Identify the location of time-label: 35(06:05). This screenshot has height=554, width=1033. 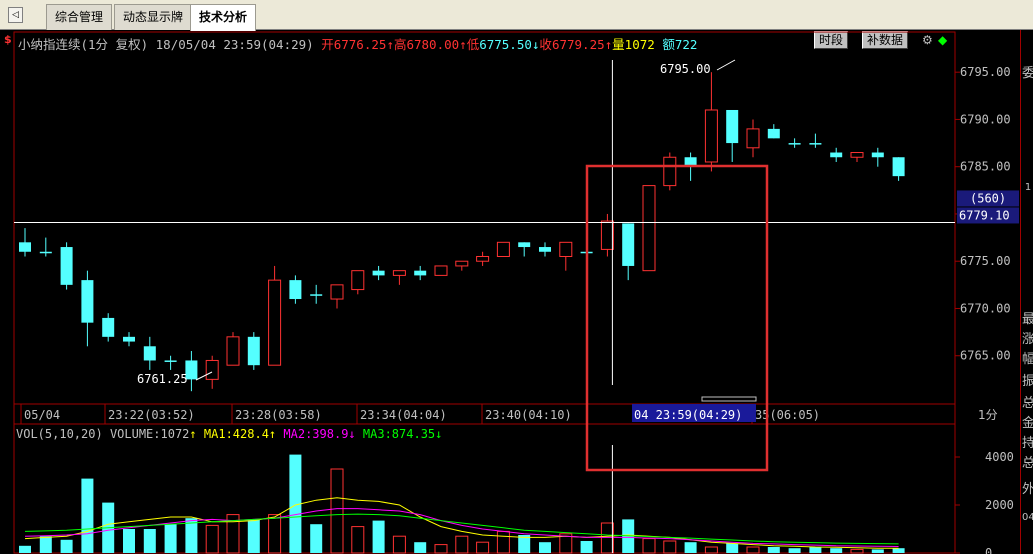
(787, 415).